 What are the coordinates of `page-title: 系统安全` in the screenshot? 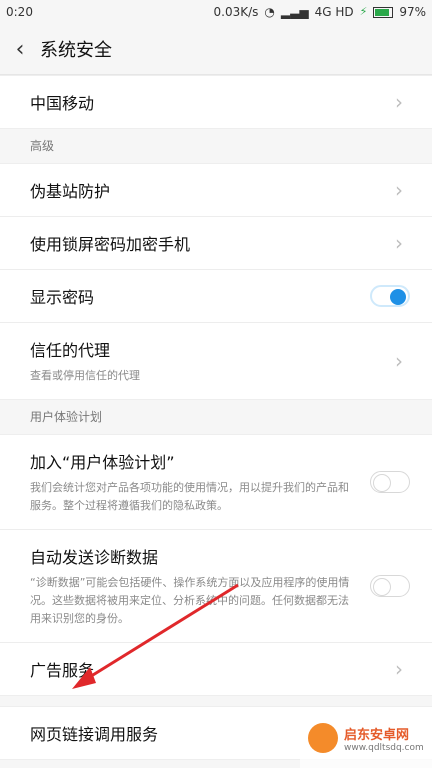 It's located at (76, 50).